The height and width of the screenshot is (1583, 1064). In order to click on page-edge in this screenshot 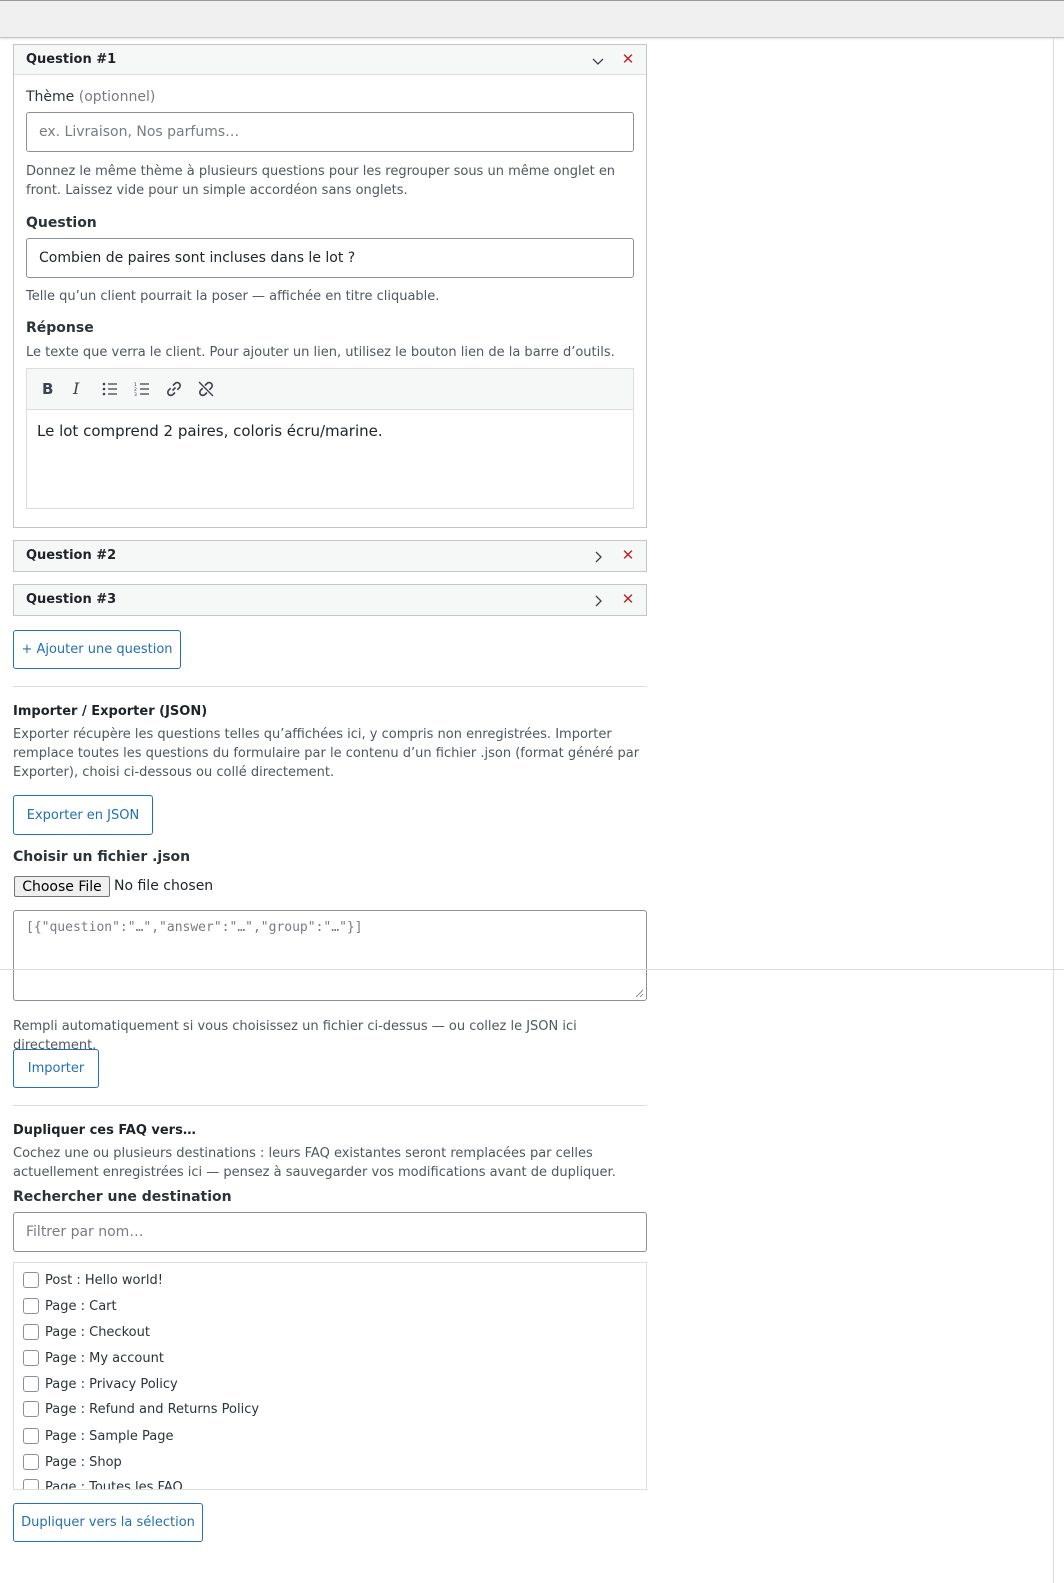, I will do `click(1053, 810)`.